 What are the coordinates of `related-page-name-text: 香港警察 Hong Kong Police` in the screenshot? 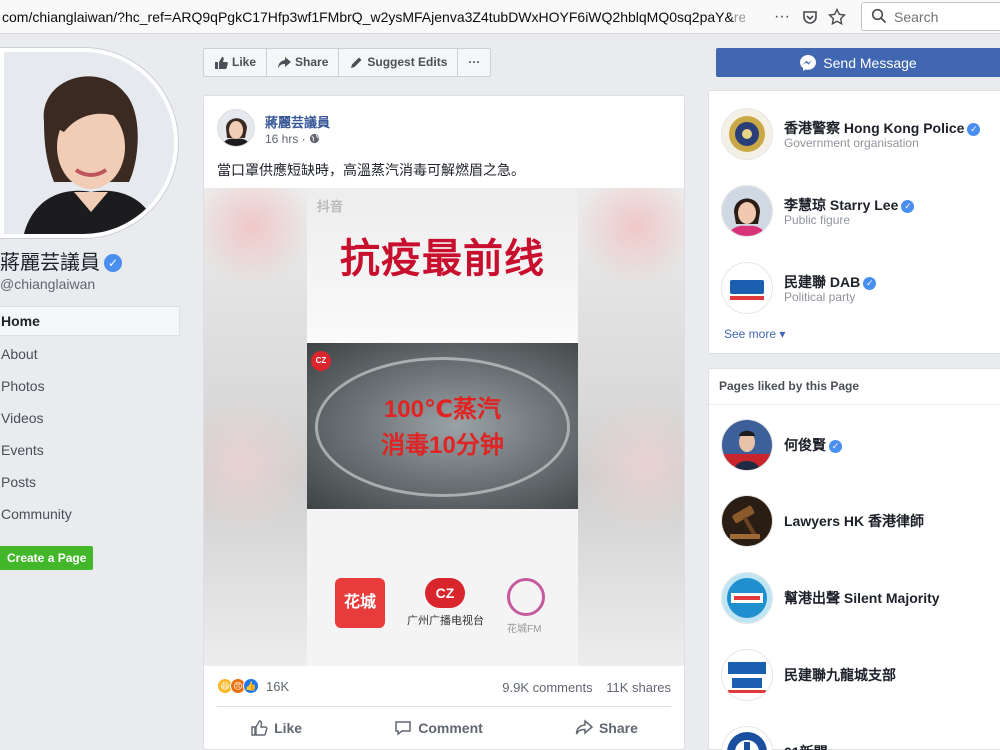 It's located at (874, 128).